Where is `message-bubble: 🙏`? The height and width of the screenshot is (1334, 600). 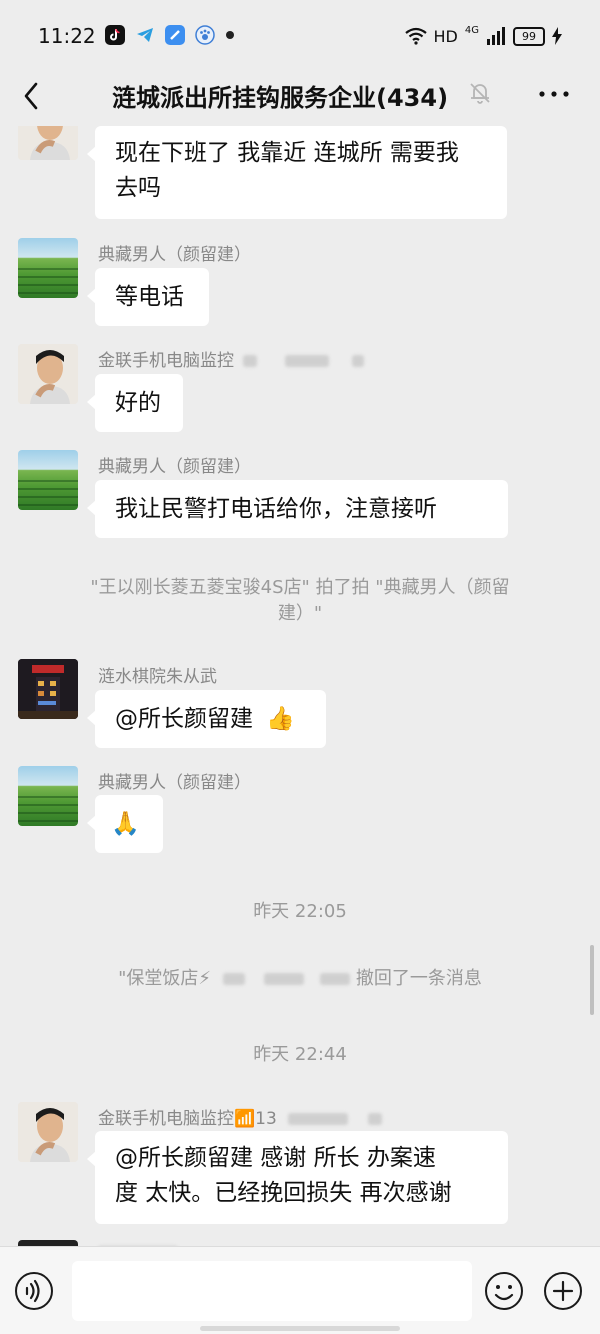 message-bubble: 🙏 is located at coordinates (125, 824).